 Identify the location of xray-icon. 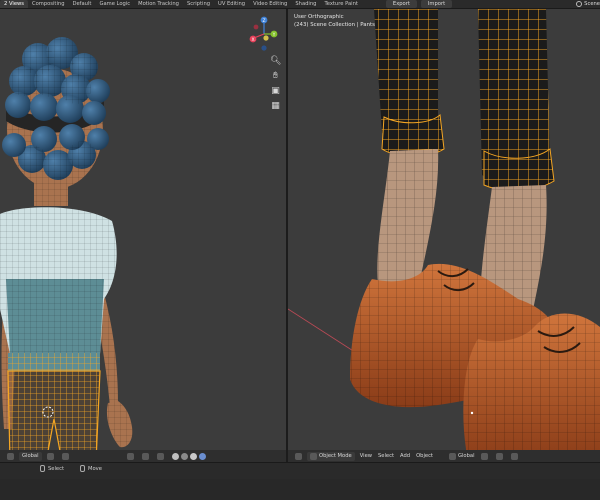
(160, 456).